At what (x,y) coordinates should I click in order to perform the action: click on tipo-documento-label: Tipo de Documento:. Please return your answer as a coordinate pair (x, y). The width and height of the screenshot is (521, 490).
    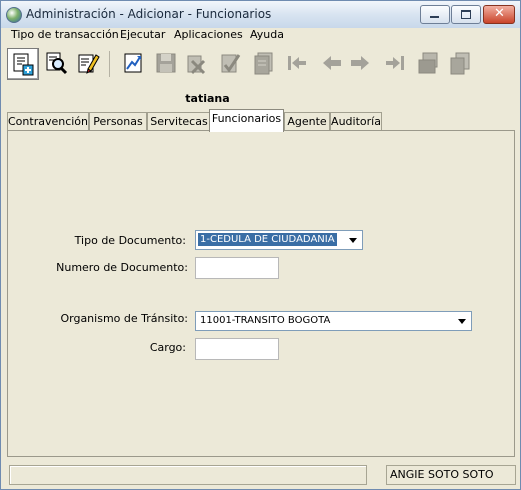
    Looking at the image, I should click on (130, 240).